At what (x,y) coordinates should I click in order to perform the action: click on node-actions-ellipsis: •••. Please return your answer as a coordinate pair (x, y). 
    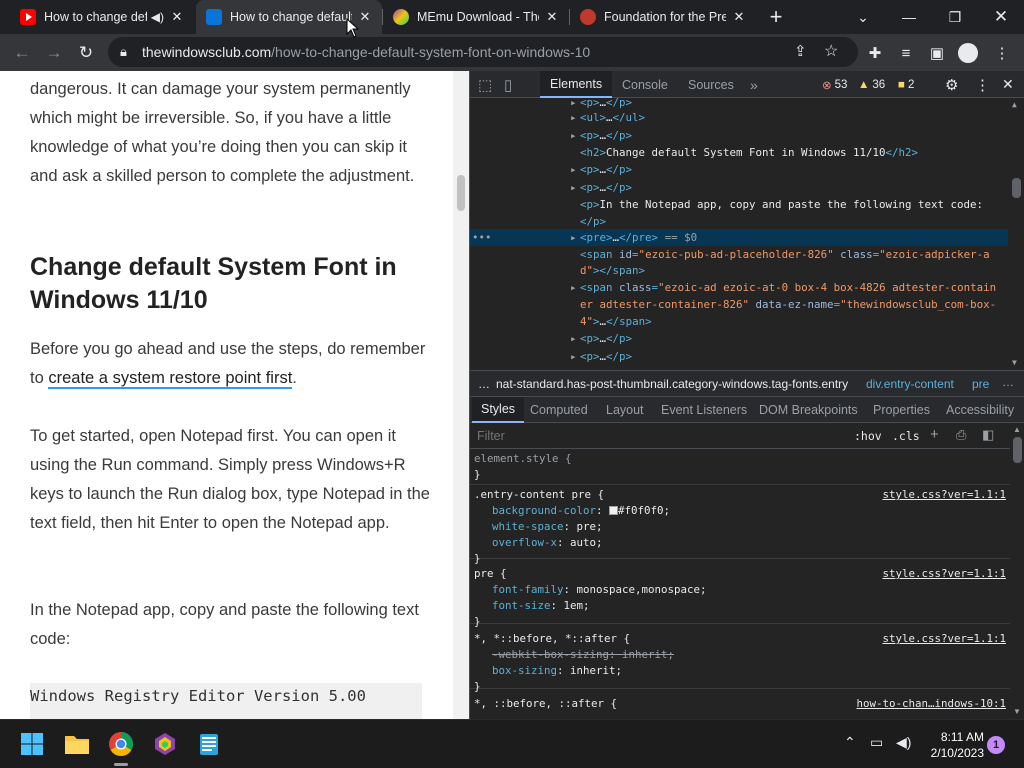
    Looking at the image, I should click on (482, 237).